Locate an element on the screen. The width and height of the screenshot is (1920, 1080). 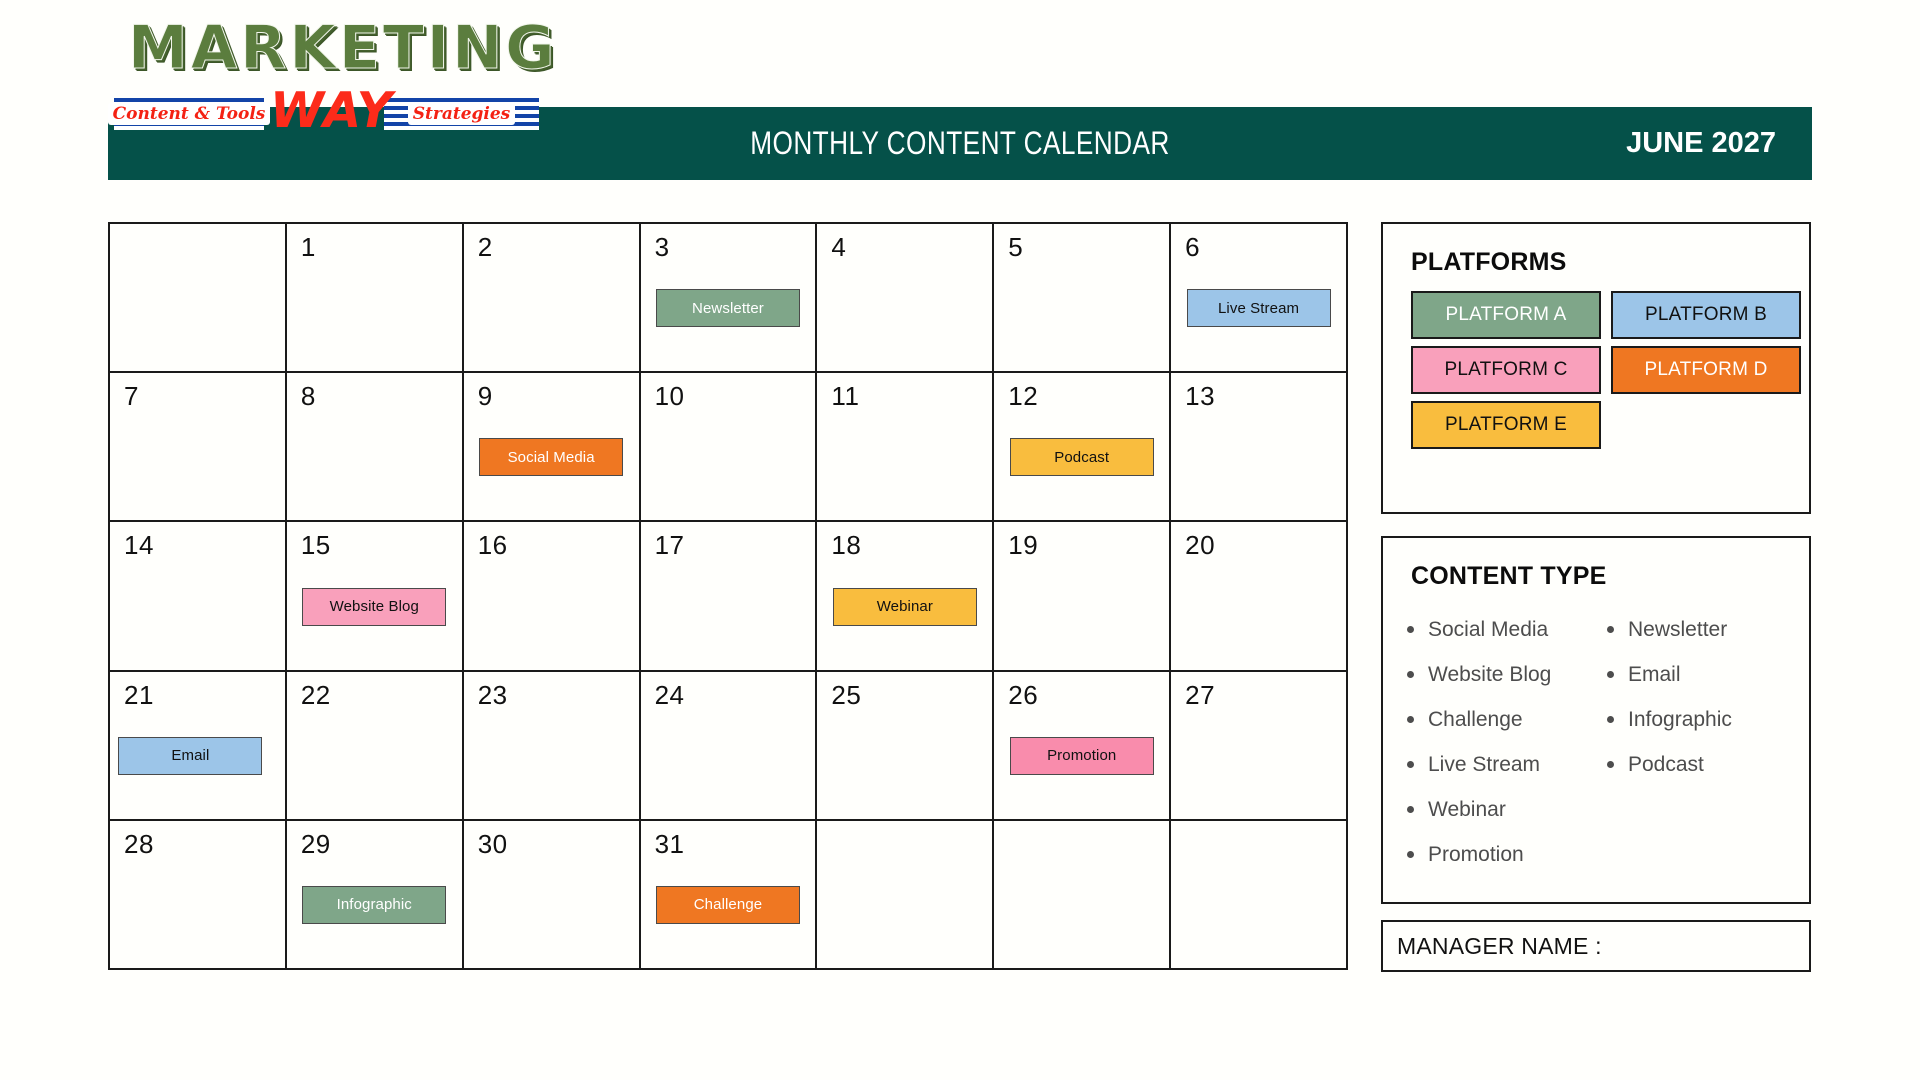
calendar-event-tag: Newsletter is located at coordinates (727, 308).